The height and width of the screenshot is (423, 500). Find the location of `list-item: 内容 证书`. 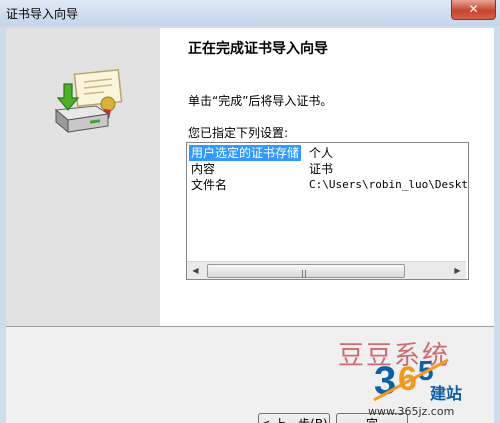

list-item: 内容 证书 is located at coordinates (326, 169).